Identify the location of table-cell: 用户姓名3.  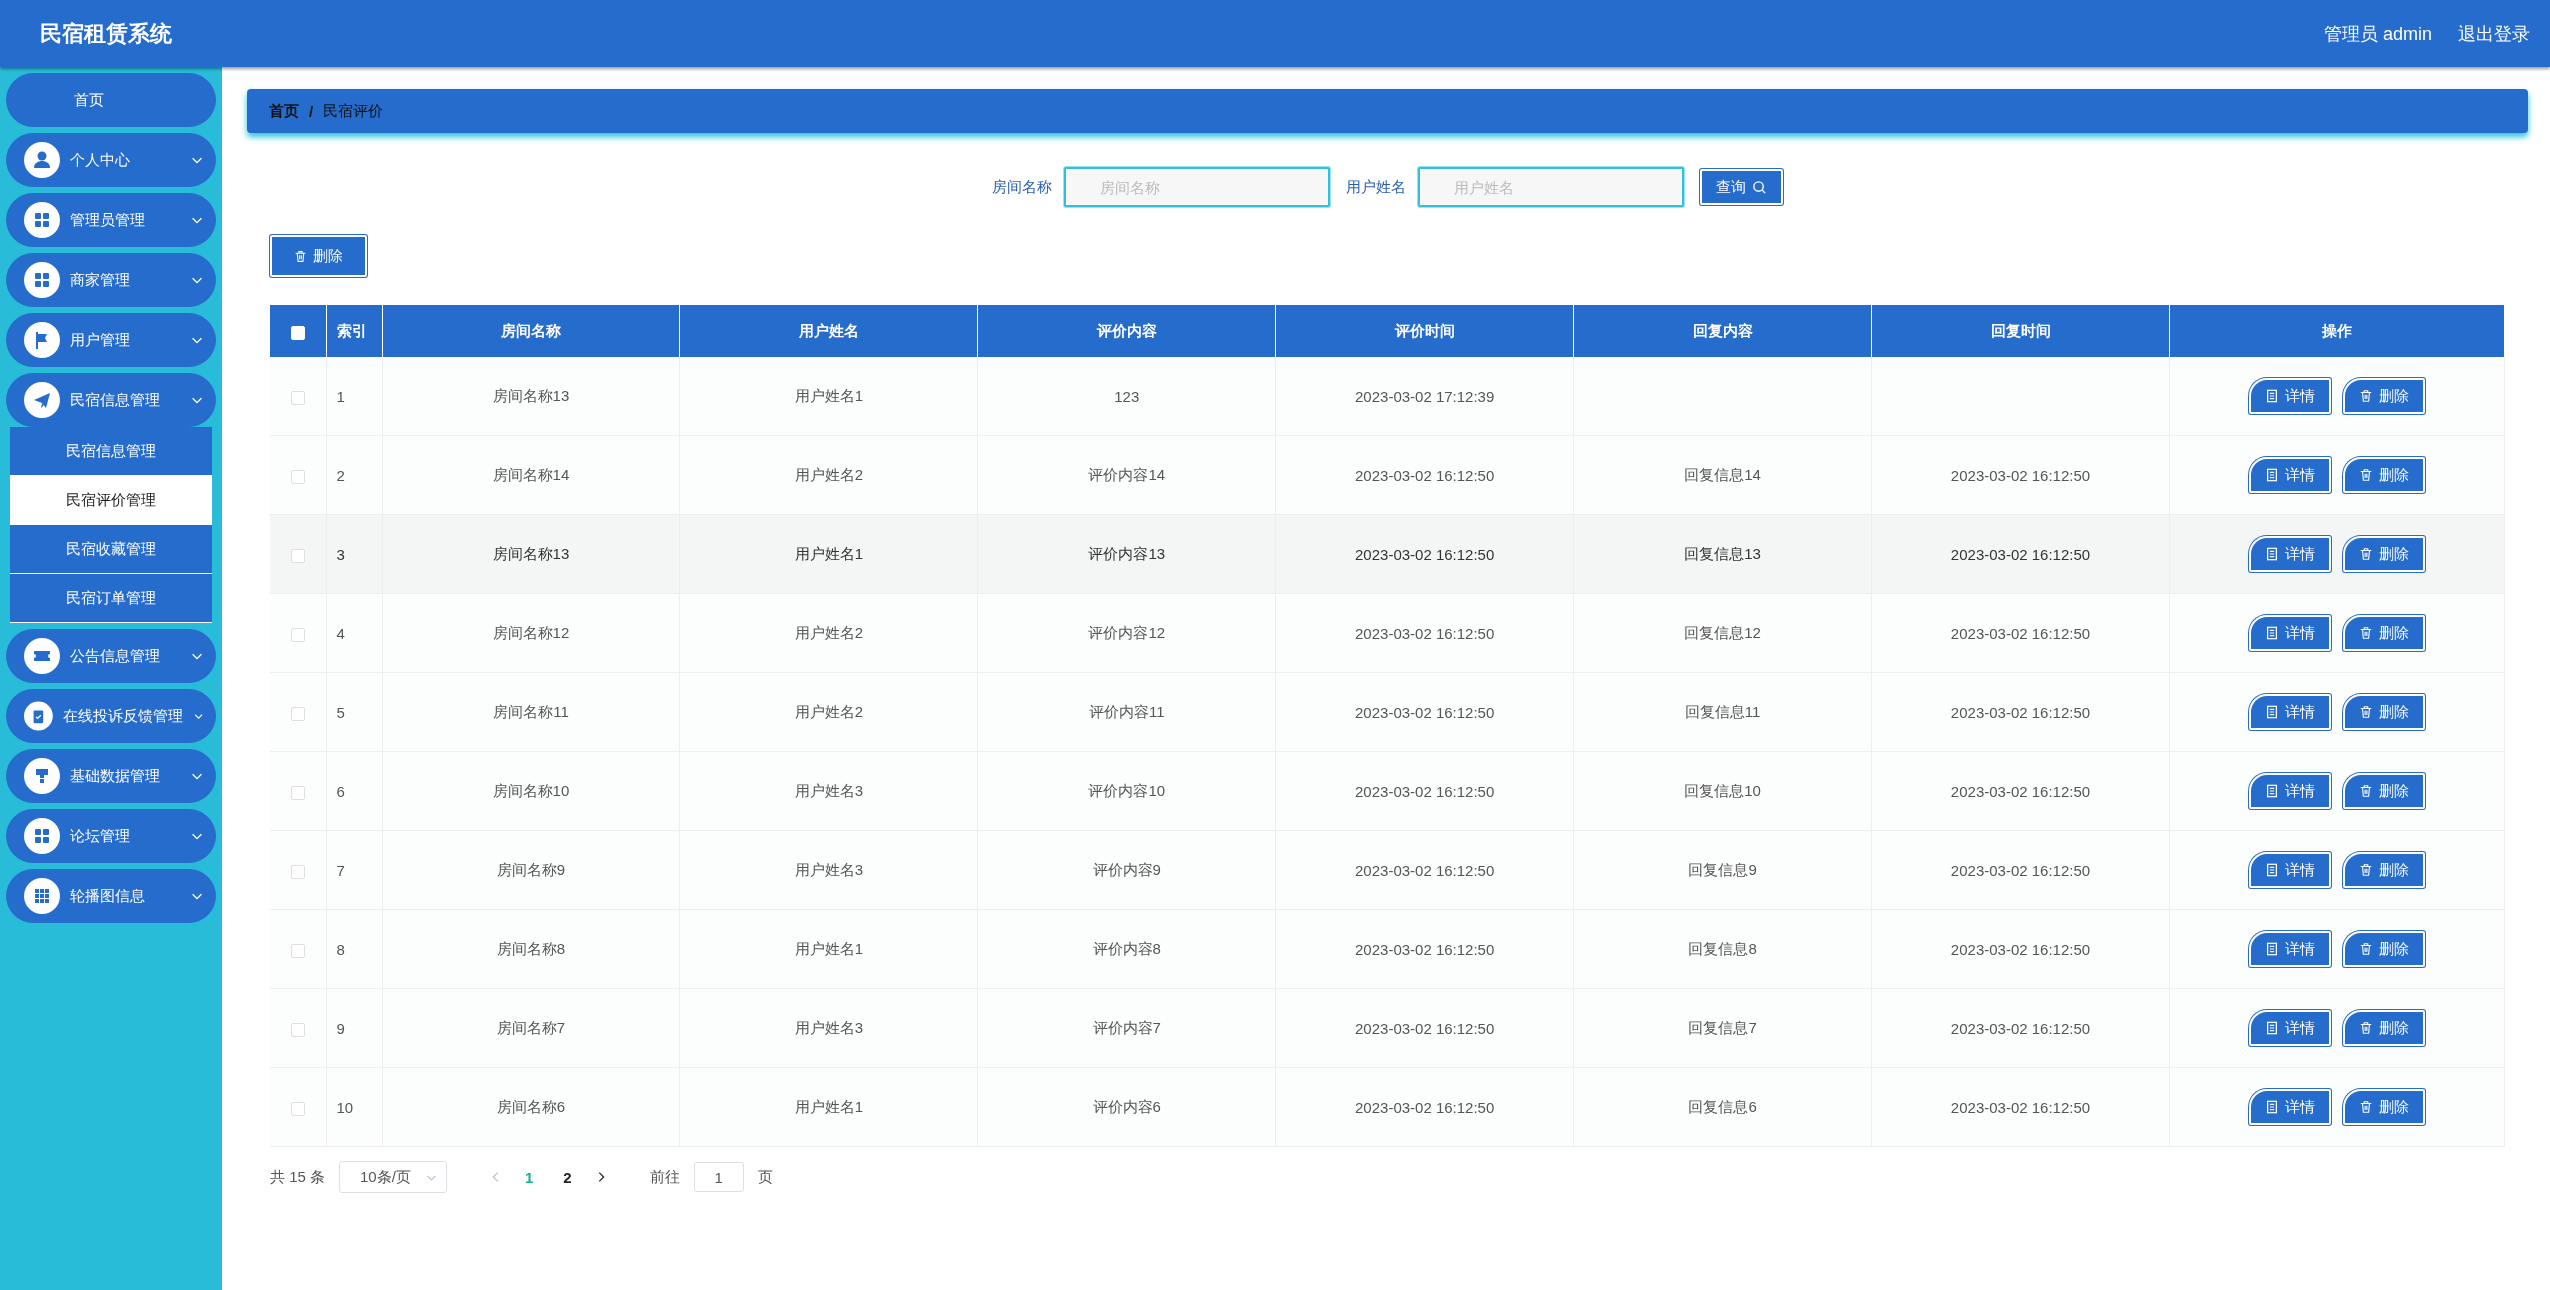
(828, 791).